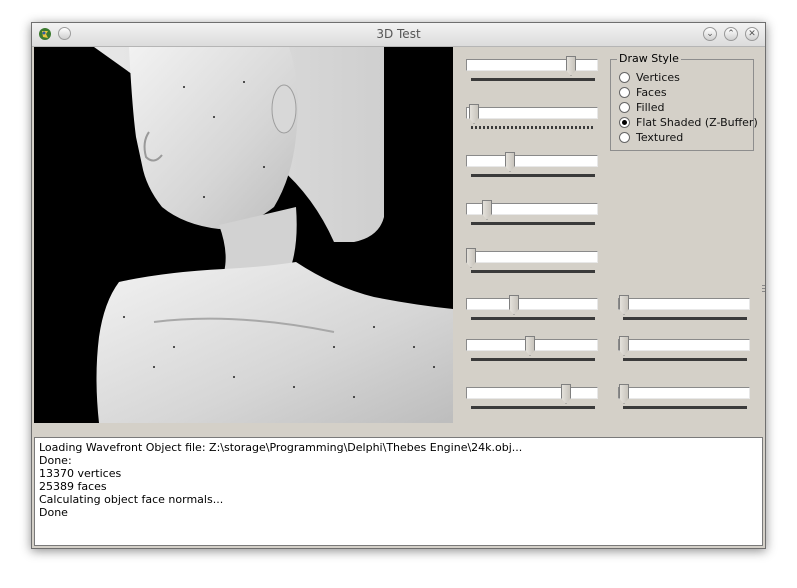 The height and width of the screenshot is (588, 797). I want to click on radio-label: Flat Shaded (Z-Buffer), so click(697, 122).